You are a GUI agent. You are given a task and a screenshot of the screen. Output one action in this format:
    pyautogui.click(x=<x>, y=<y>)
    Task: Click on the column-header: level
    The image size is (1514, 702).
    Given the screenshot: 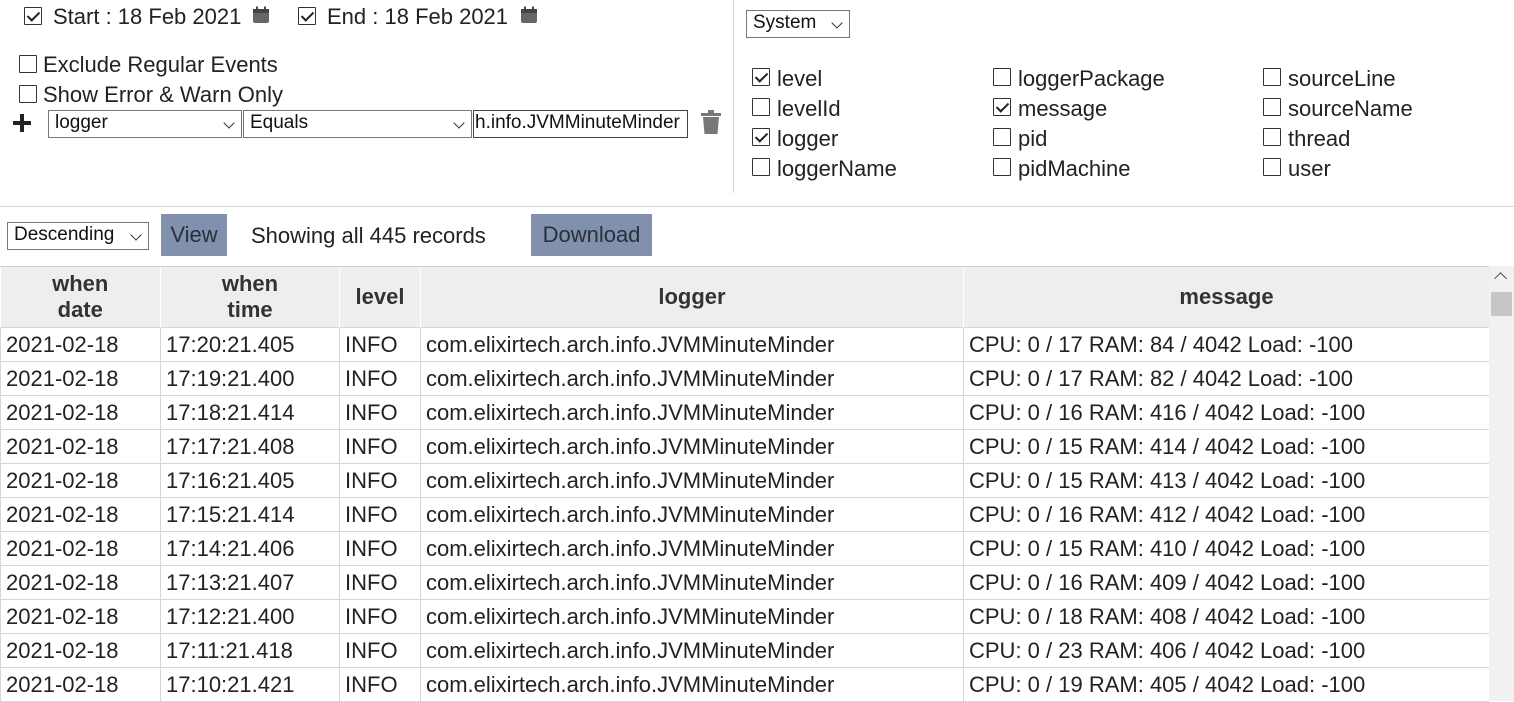 What is the action you would take?
    pyautogui.click(x=380, y=297)
    